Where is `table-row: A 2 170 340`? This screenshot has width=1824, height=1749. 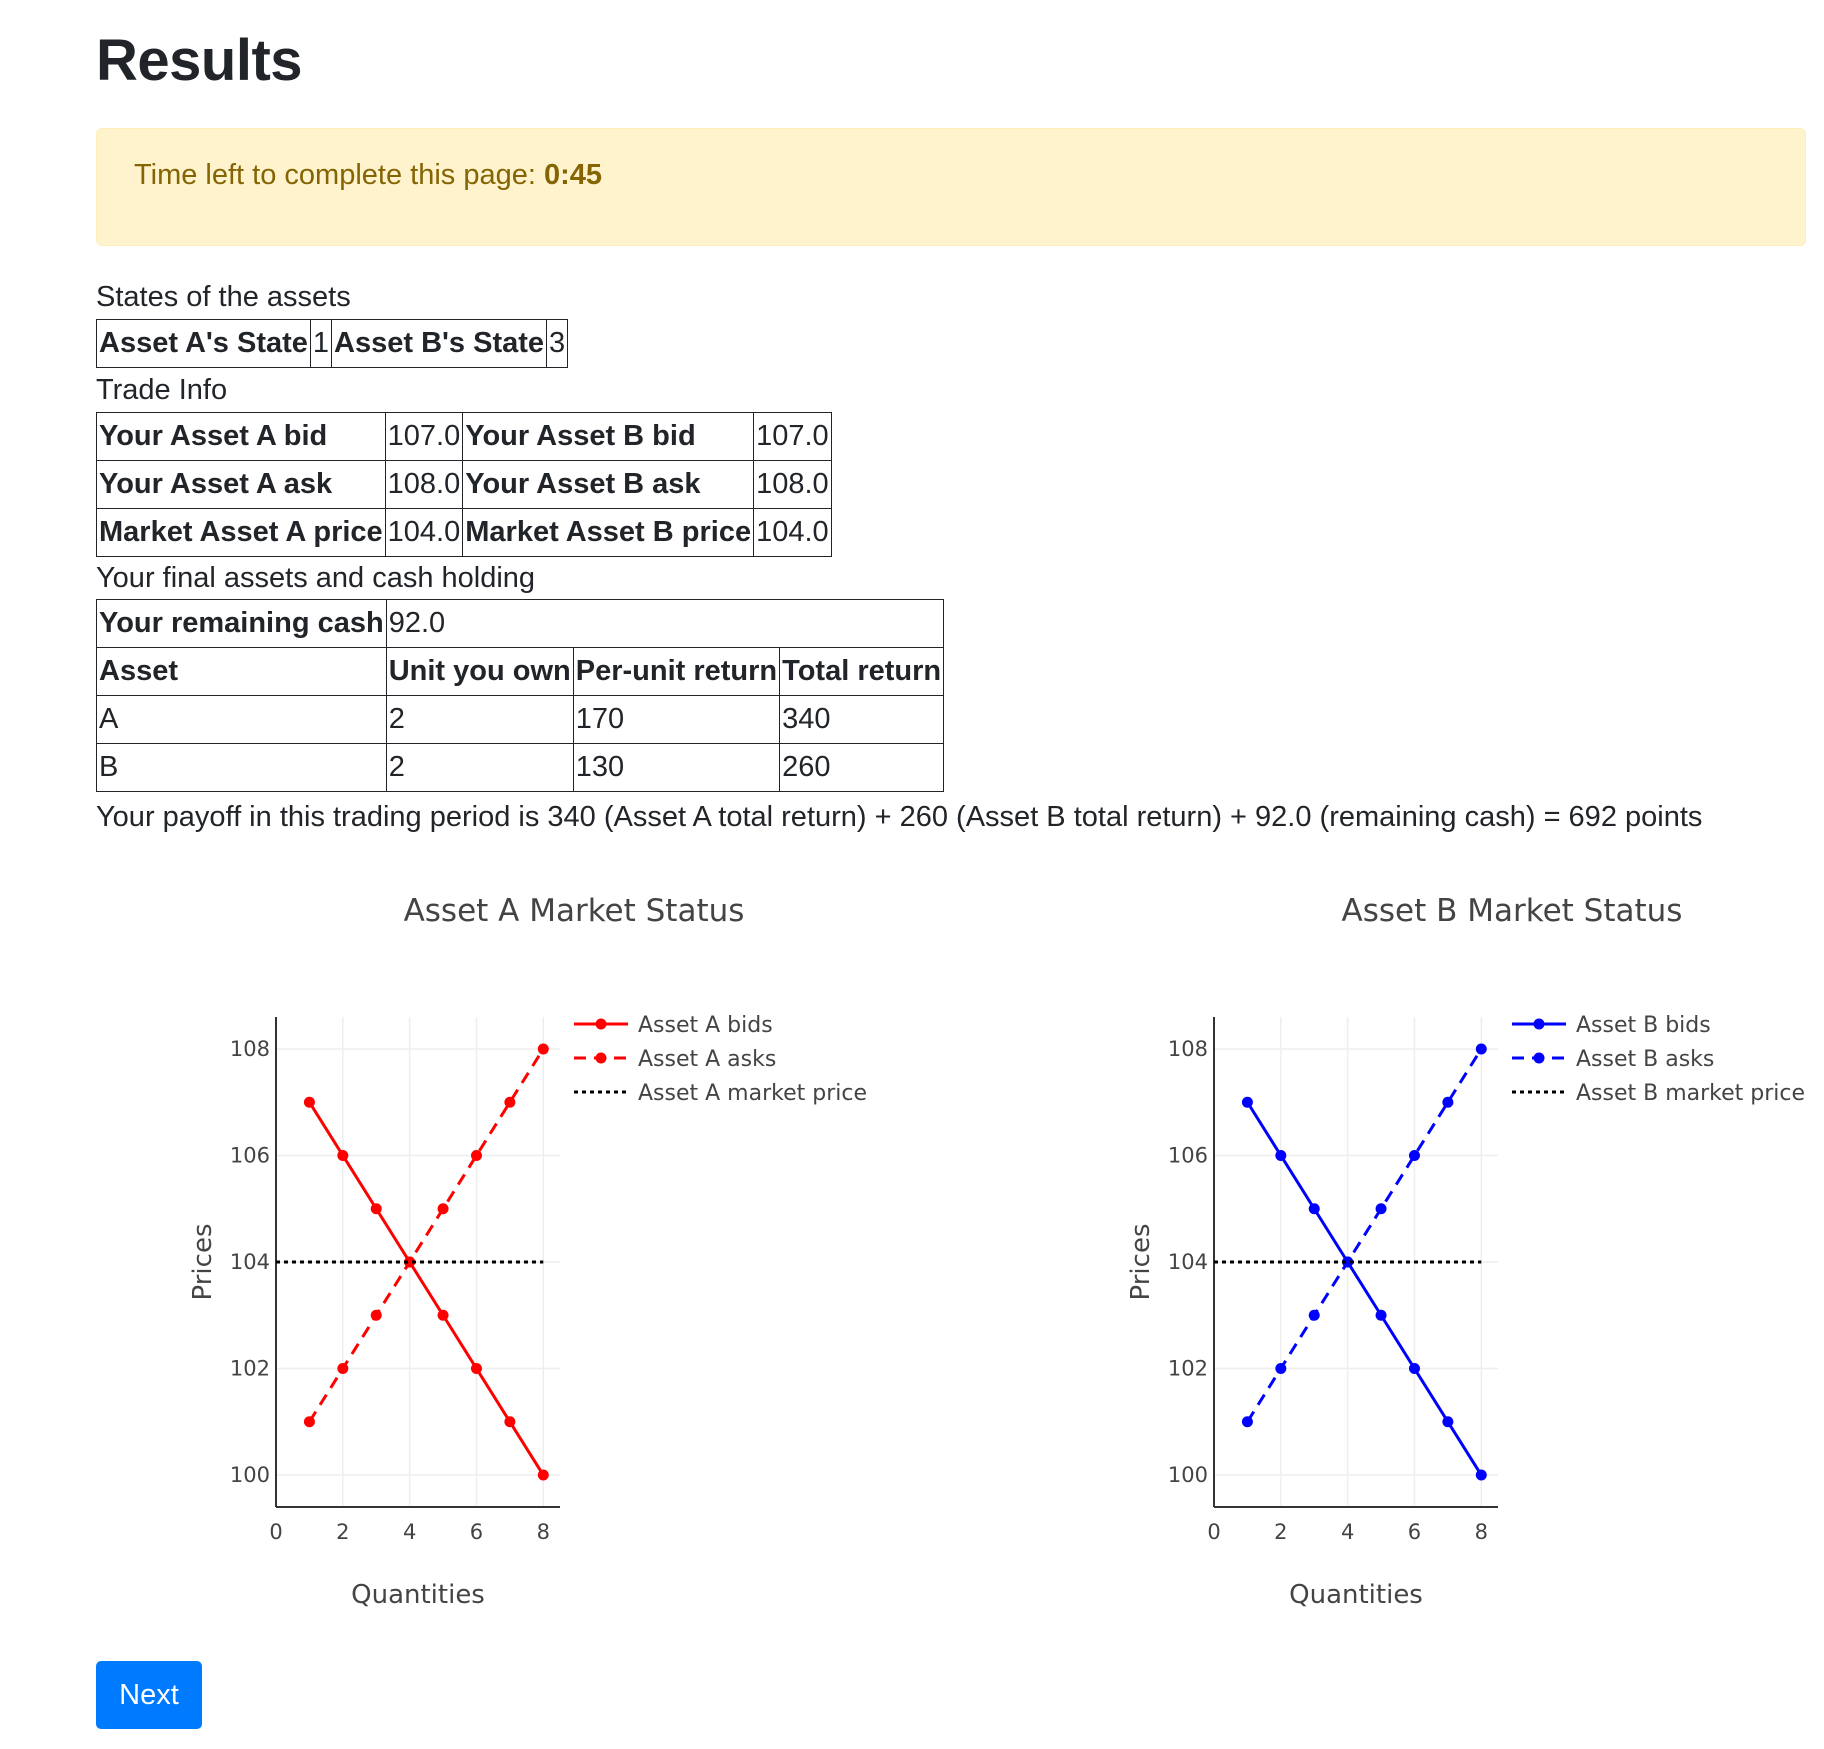 table-row: A 2 170 340 is located at coordinates (520, 719).